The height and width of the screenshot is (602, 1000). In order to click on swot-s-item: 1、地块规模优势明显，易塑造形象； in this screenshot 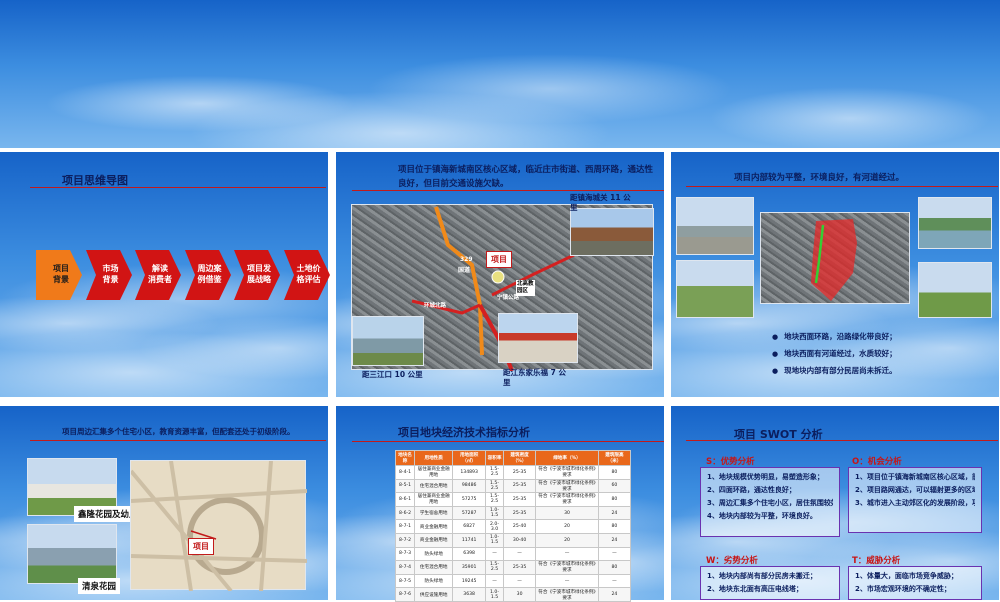, I will do `click(765, 477)`.